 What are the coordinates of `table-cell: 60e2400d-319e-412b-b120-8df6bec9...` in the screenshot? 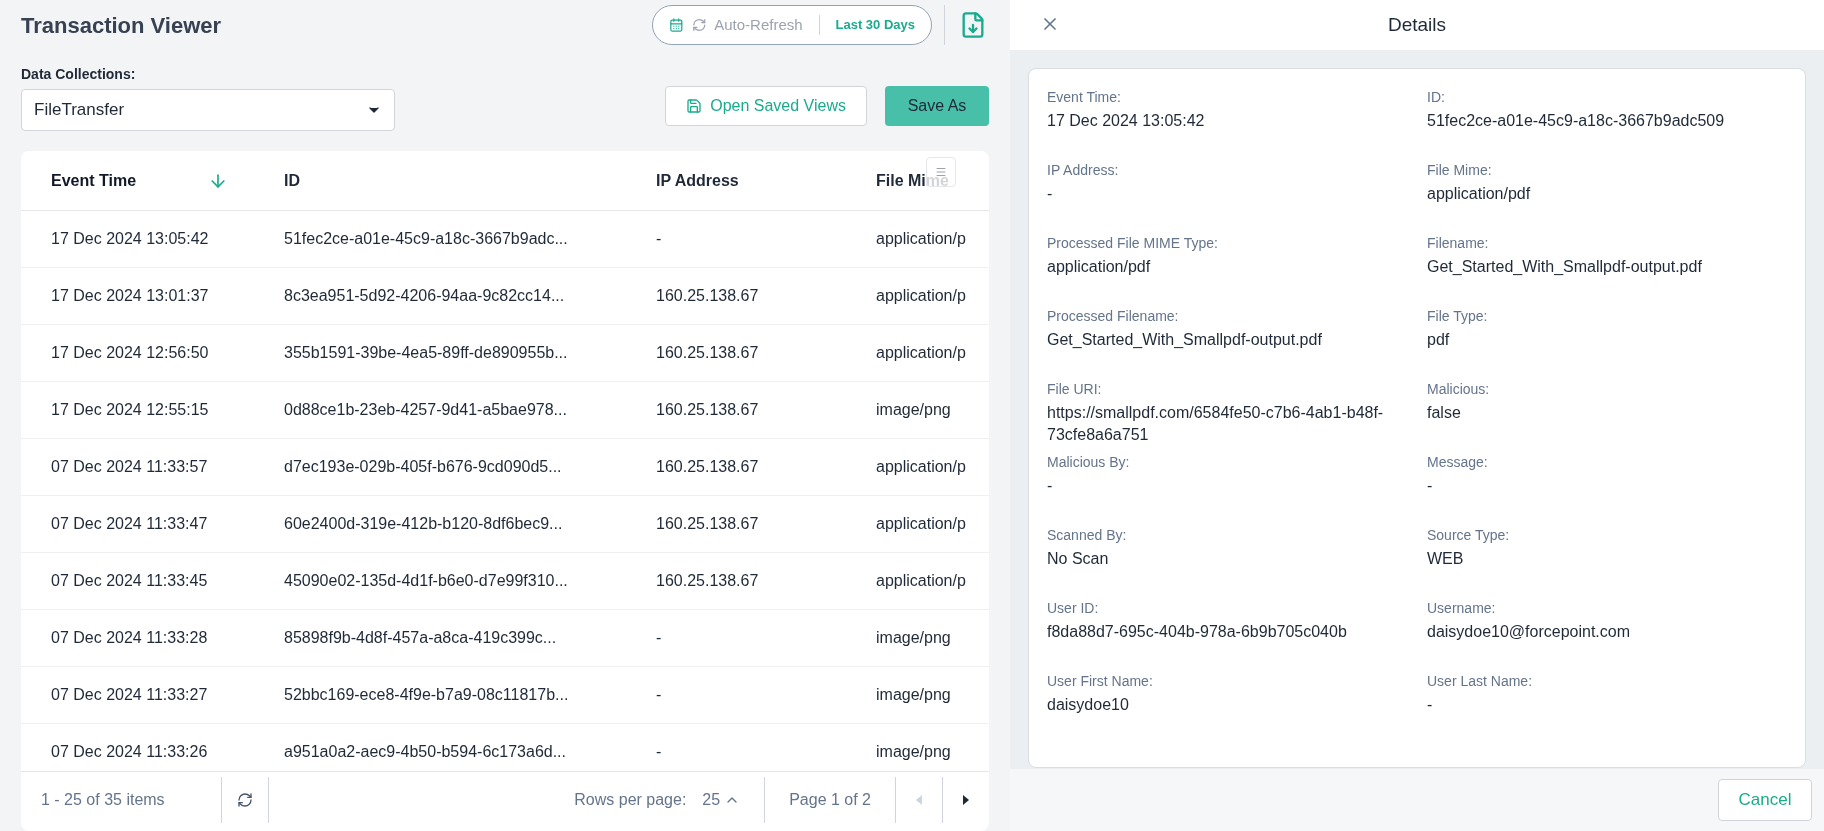 It's located at (423, 523).